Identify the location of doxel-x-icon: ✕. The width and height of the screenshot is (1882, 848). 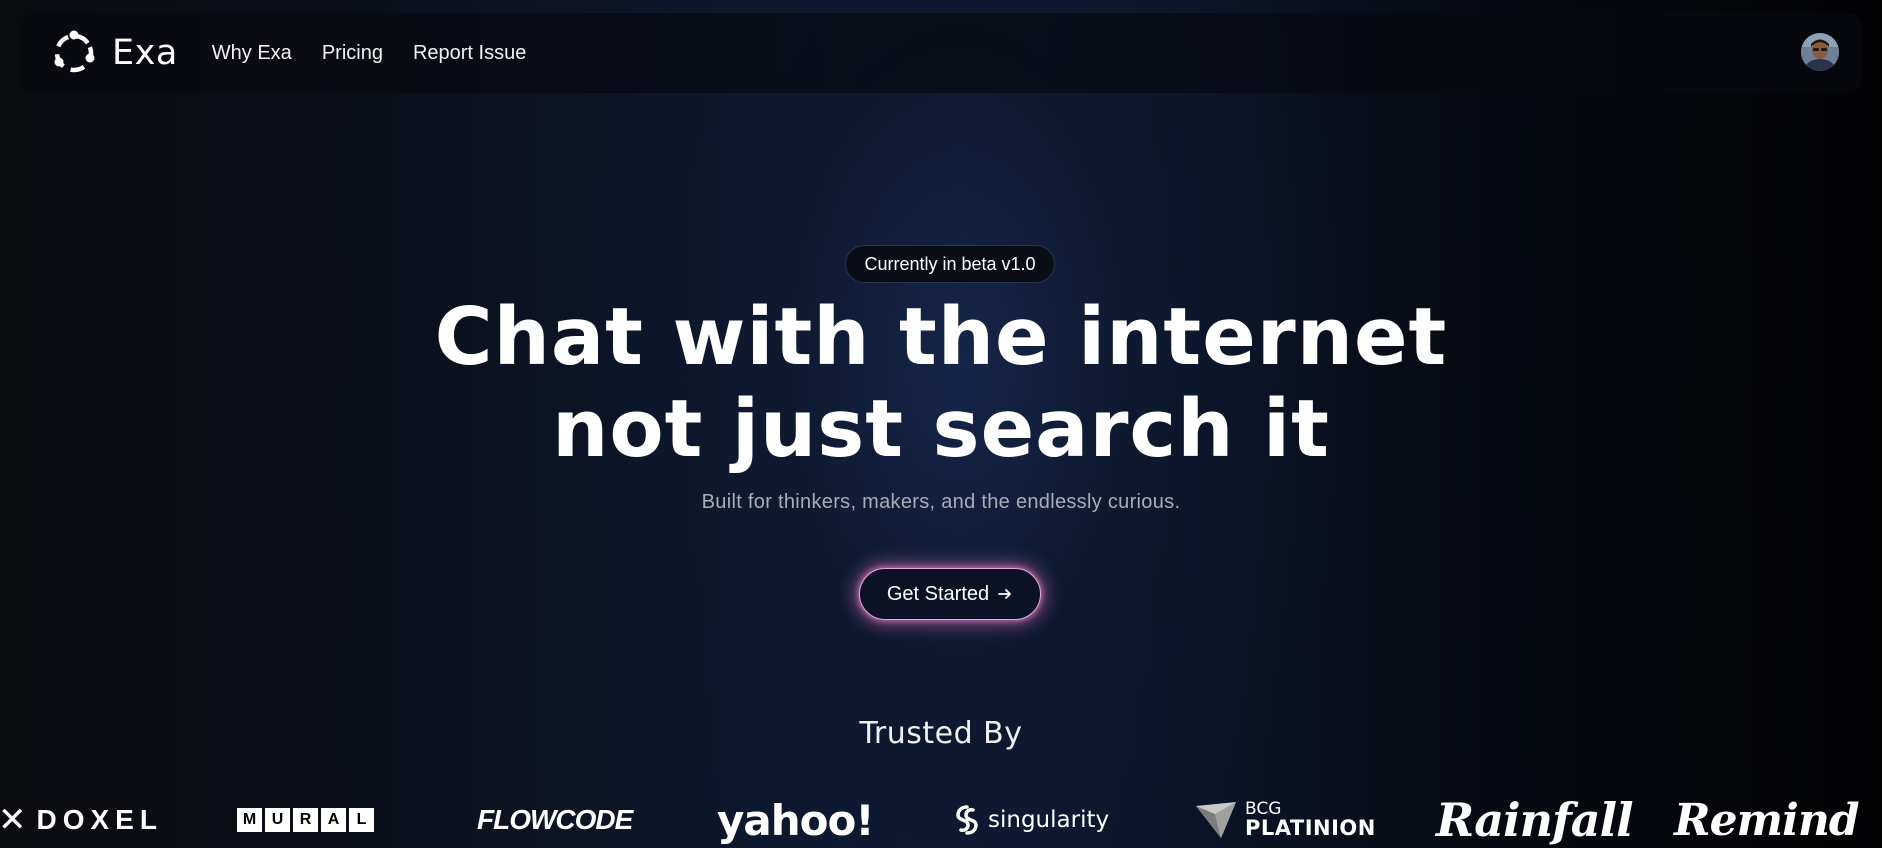
(13, 820).